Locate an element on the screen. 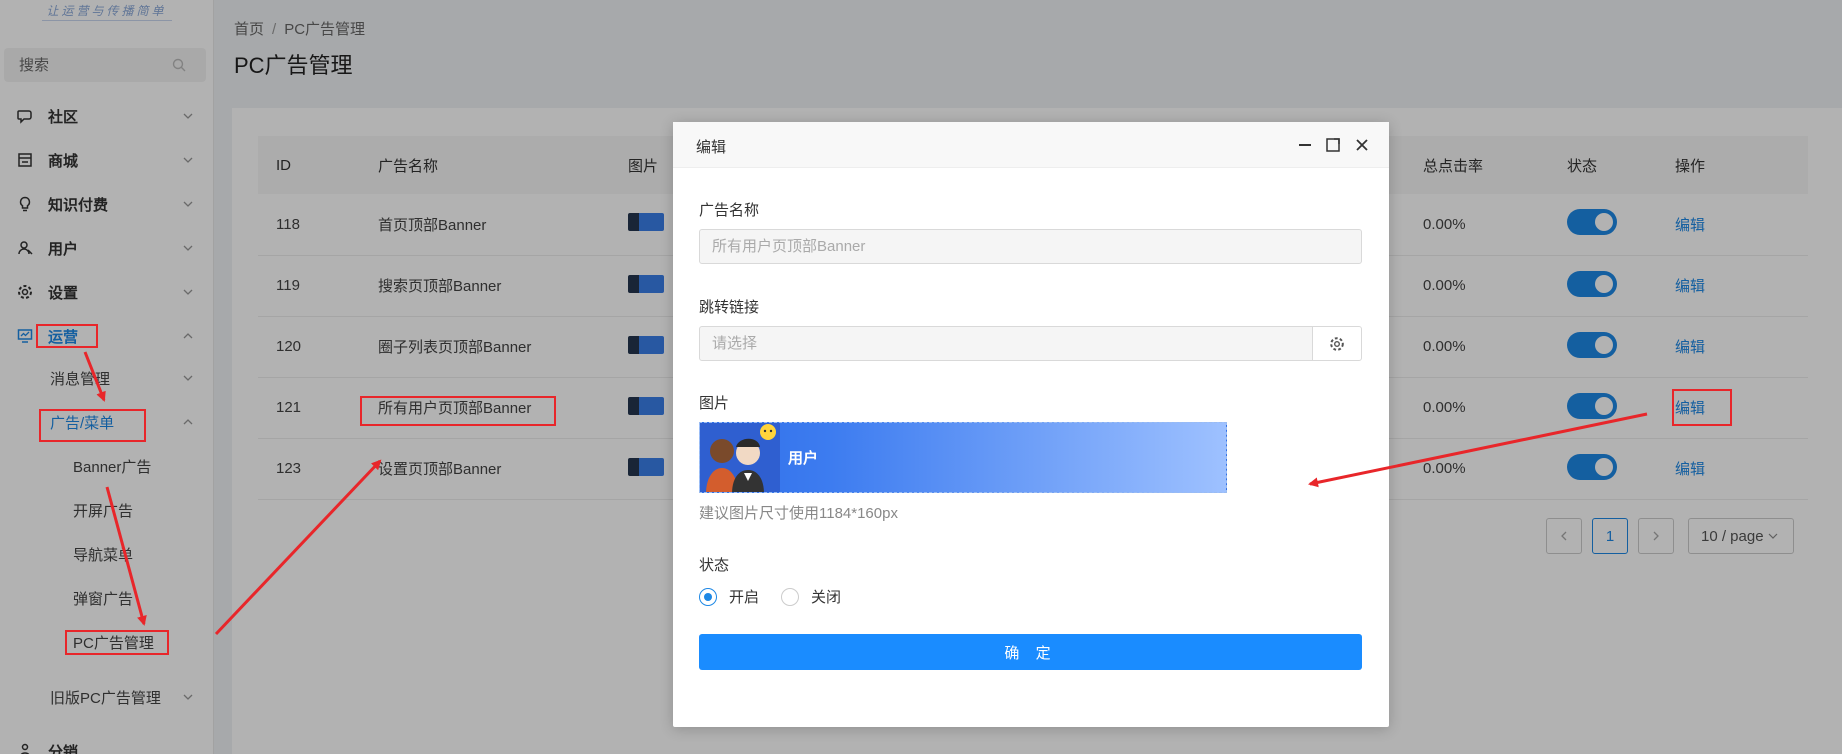 The height and width of the screenshot is (754, 1842). annotation-box-pc-ads is located at coordinates (117, 642).